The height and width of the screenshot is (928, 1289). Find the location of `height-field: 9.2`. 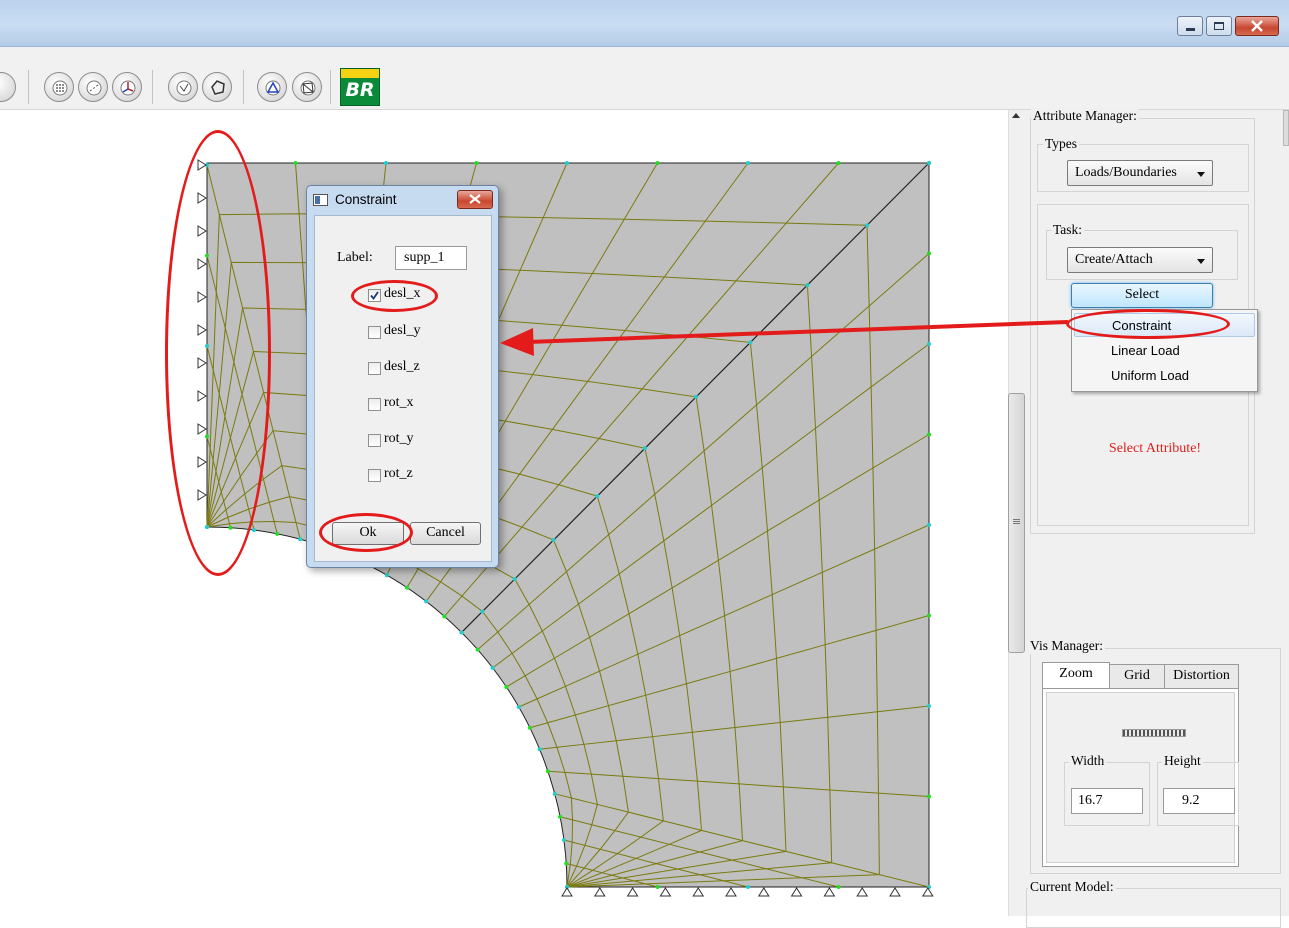

height-field: 9.2 is located at coordinates (1199, 801).